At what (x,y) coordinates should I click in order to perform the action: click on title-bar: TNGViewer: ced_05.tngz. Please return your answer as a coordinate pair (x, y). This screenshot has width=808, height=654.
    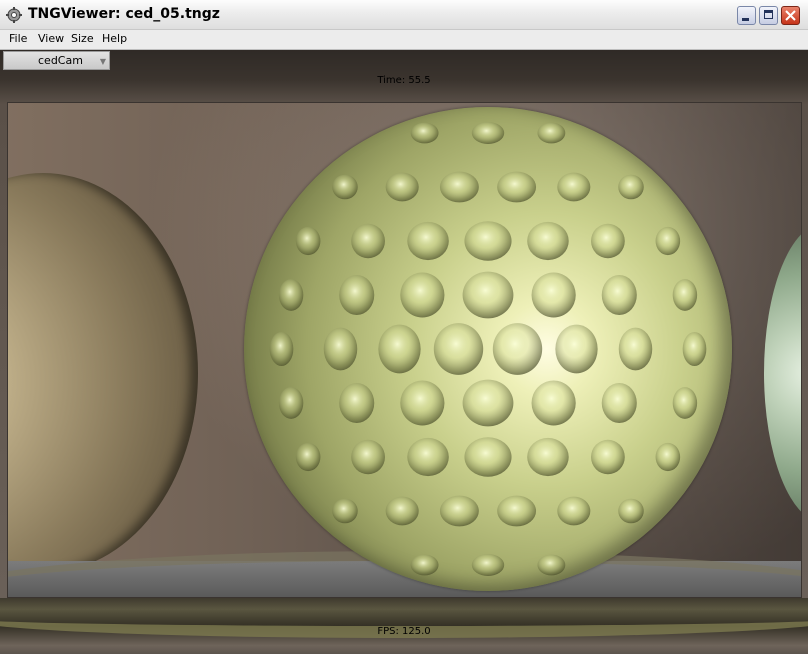
    Looking at the image, I should click on (404, 15).